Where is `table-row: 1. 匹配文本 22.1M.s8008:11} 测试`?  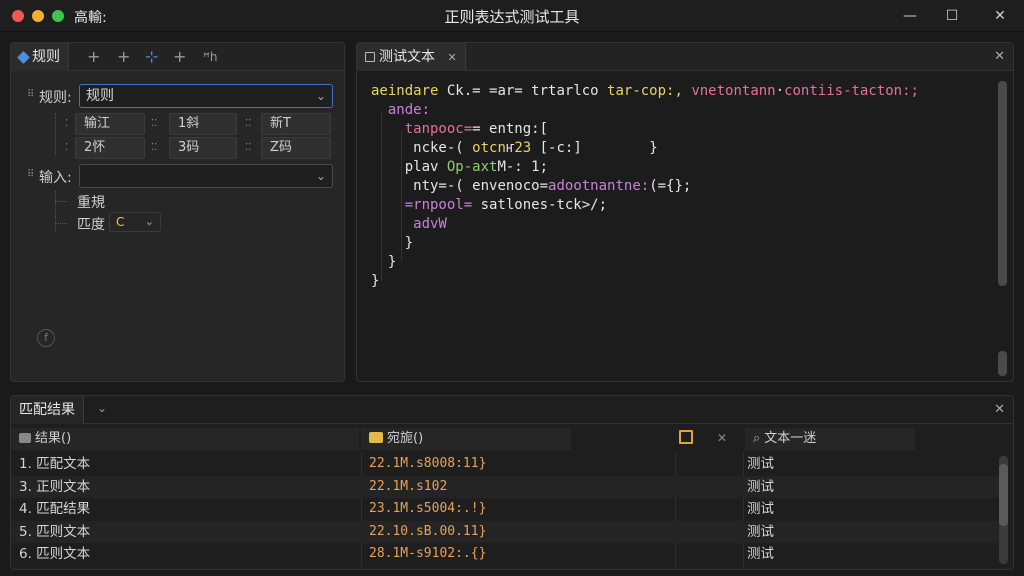 table-row: 1. 匹配文本 22.1M.s8008:11} 测试 is located at coordinates (506, 464).